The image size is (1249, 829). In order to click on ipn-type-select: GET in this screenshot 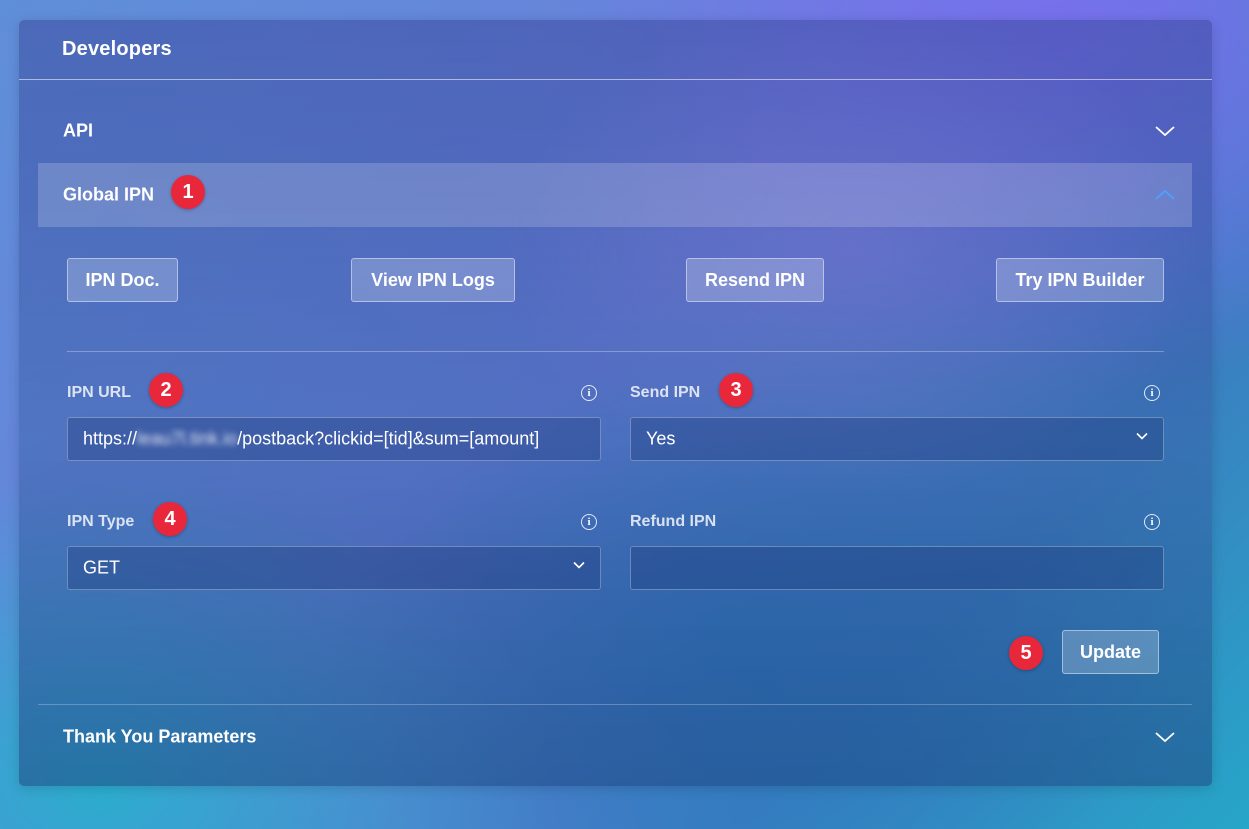, I will do `click(334, 568)`.